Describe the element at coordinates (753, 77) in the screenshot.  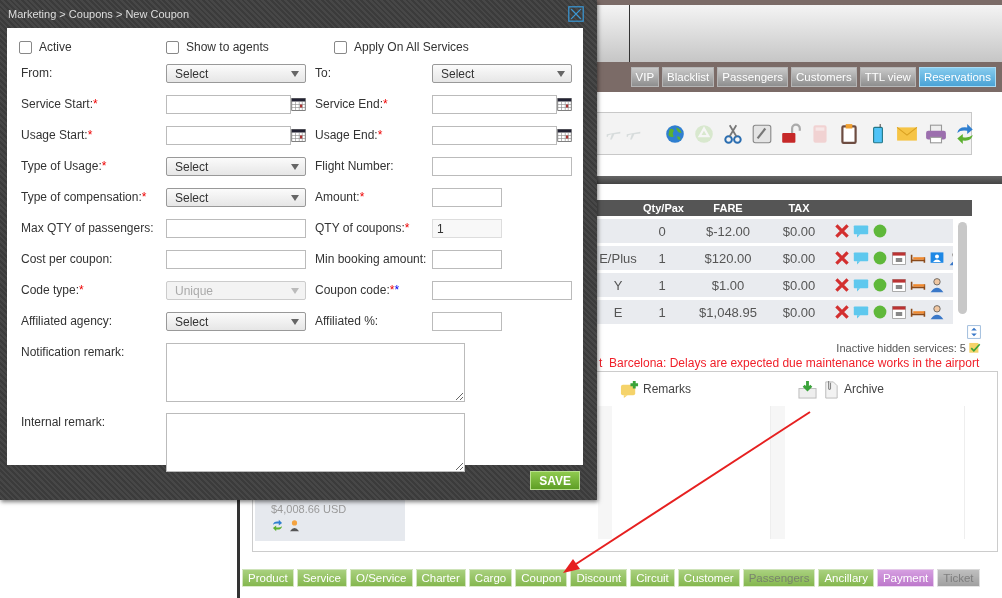
I see `nav-button: Passengers` at that location.